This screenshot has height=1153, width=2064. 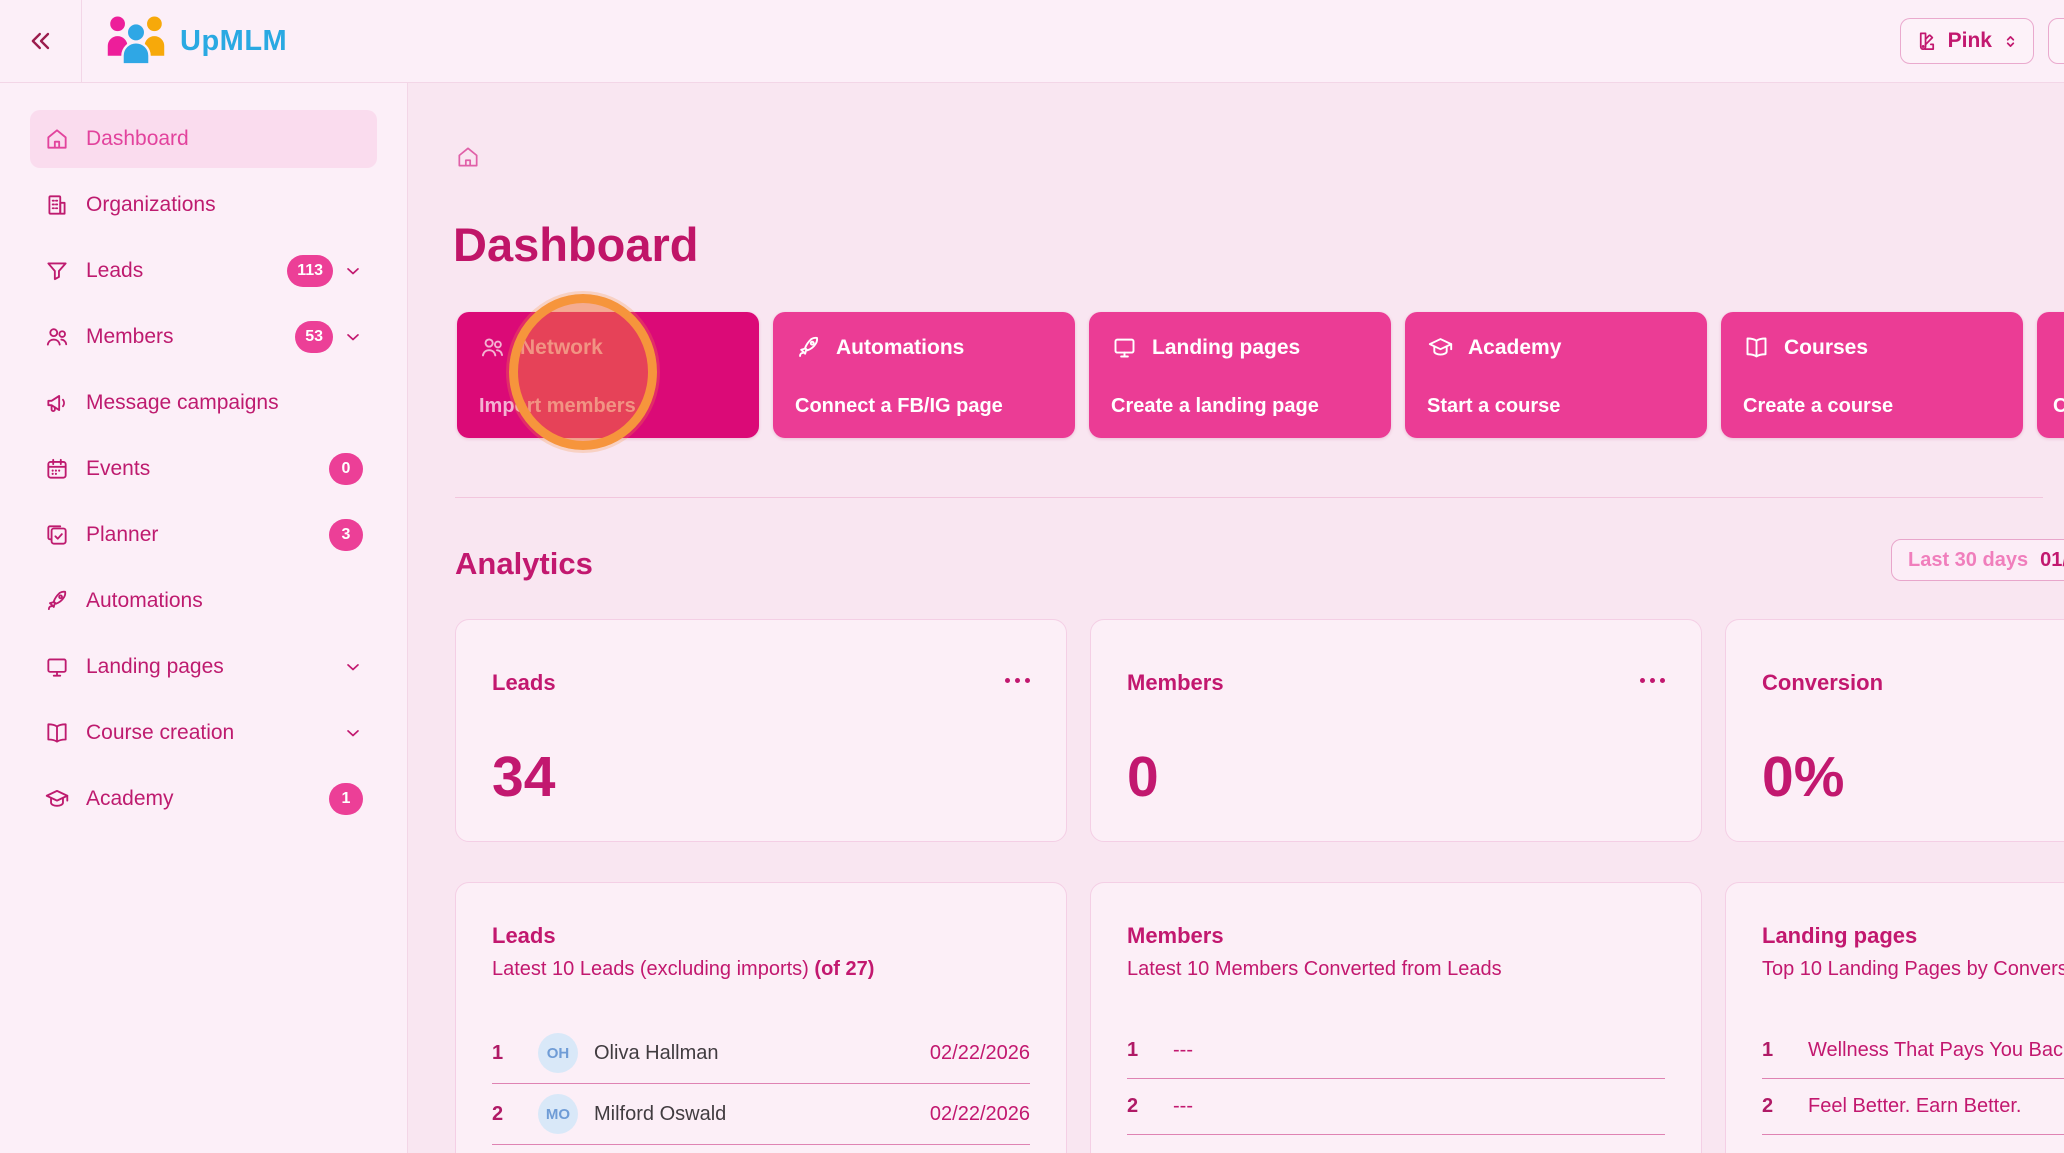 What do you see at coordinates (924, 375) in the screenshot?
I see `quick-action-automations: Automations Connect a FB/IG page` at bounding box center [924, 375].